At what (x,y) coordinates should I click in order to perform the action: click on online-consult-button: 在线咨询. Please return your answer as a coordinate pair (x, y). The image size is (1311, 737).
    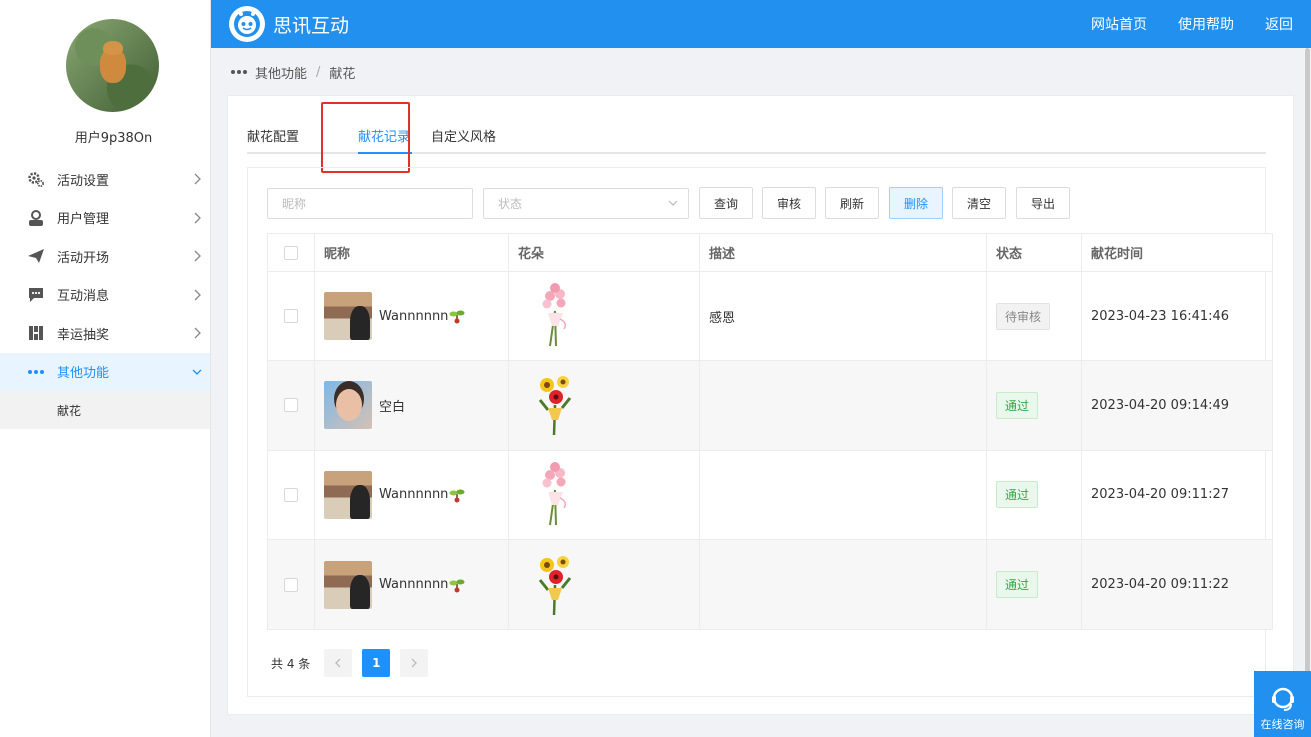
    Looking at the image, I should click on (1282, 704).